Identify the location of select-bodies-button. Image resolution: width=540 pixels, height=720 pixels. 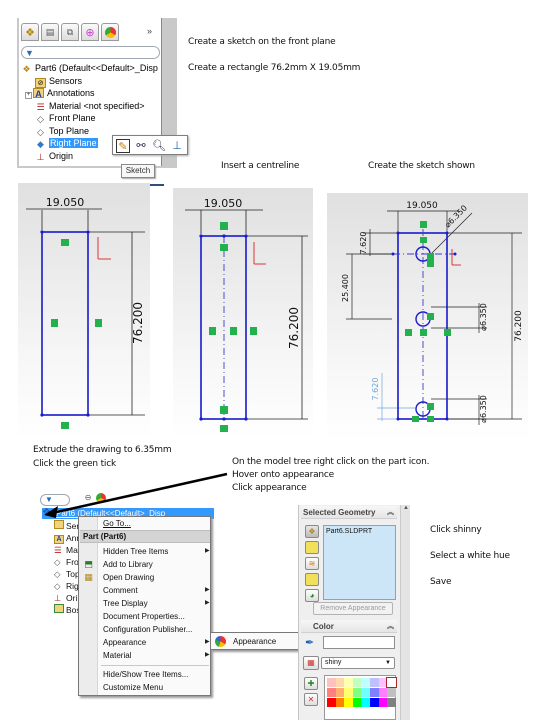
(312, 579).